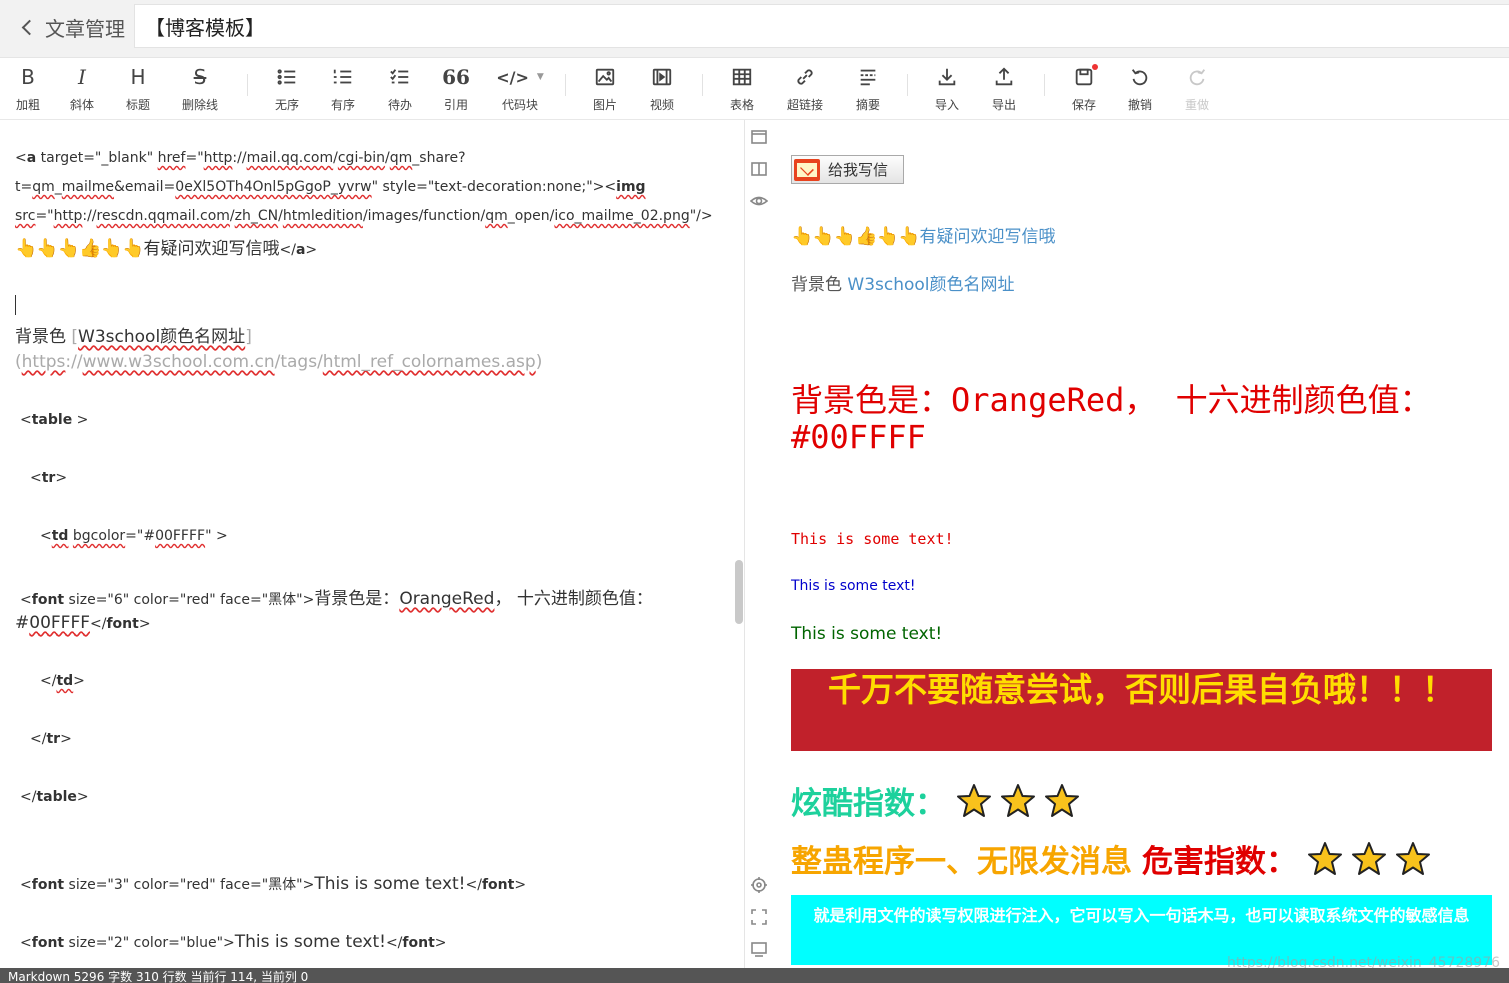 This screenshot has height=983, width=1509. I want to click on code-token: >, so click(440, 943).